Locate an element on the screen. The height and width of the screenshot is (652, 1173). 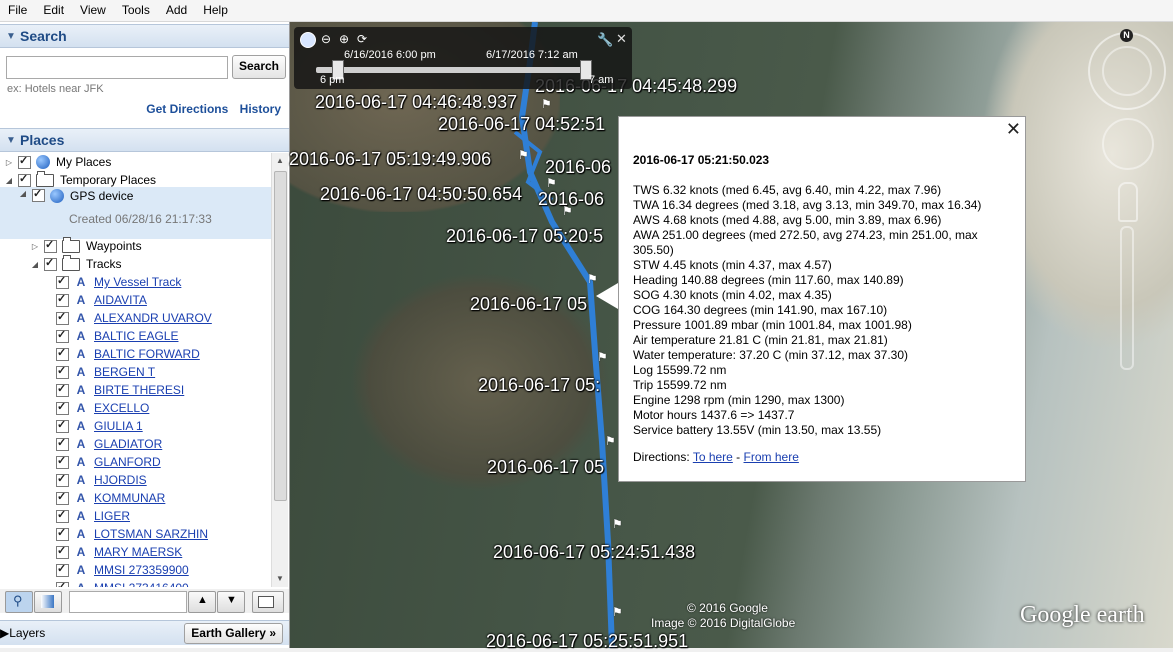
track-point-label: 2016-06-17 05: is located at coordinates (539, 385).